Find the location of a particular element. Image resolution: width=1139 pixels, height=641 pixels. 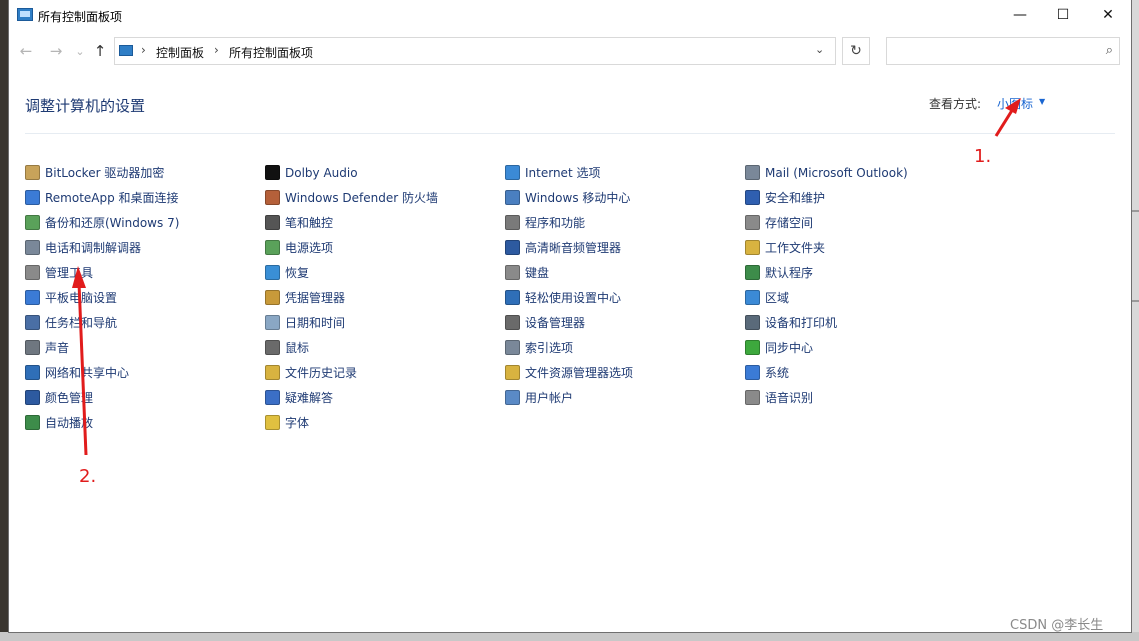

recent-locations-button: ⌄ is located at coordinates (80, 51).